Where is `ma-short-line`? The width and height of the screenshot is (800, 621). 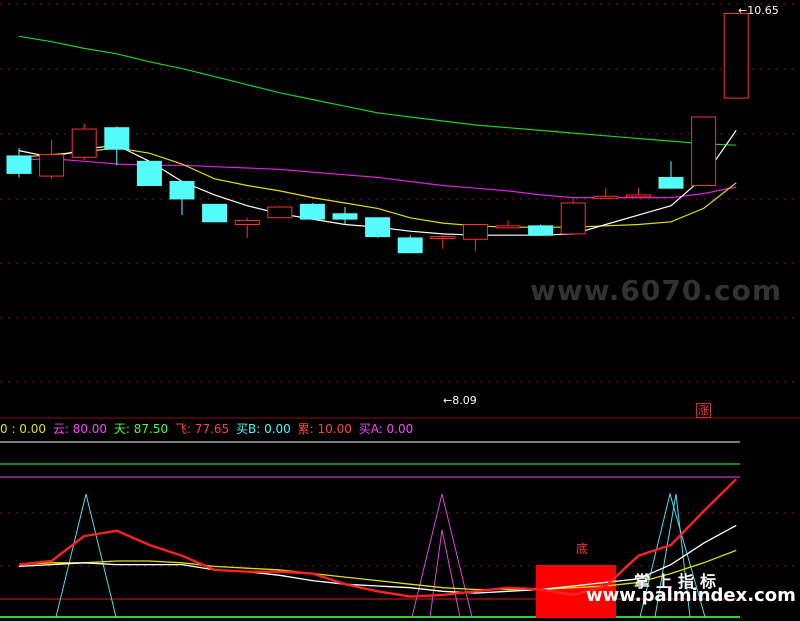 ma-short-line is located at coordinates (377, 187).